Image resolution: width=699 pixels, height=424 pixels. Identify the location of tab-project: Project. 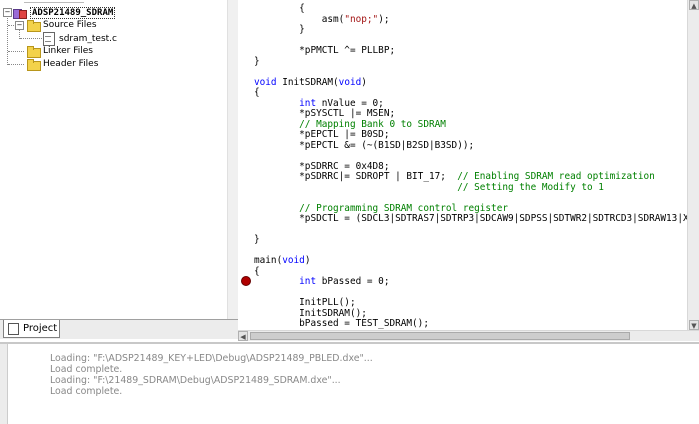
(31, 329).